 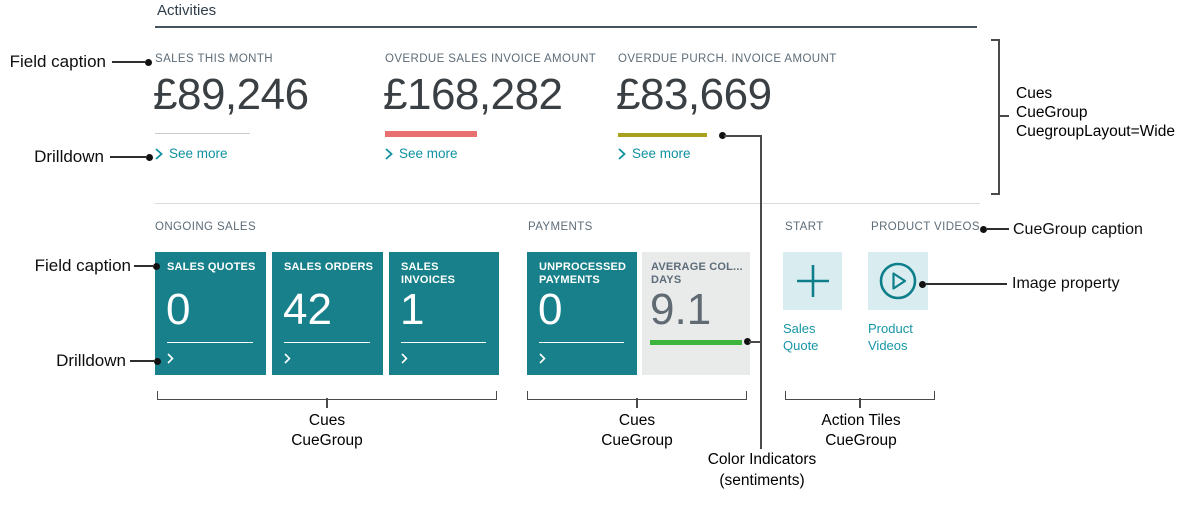 I want to click on bracket-payments, so click(x=637, y=399).